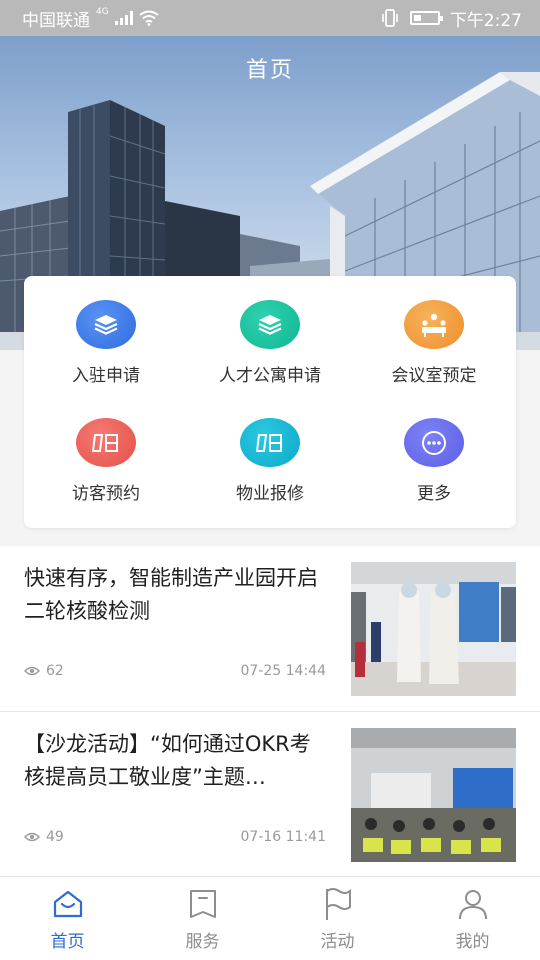 This screenshot has width=540, height=960. What do you see at coordinates (123, 18) in the screenshot?
I see `signal-icon` at bounding box center [123, 18].